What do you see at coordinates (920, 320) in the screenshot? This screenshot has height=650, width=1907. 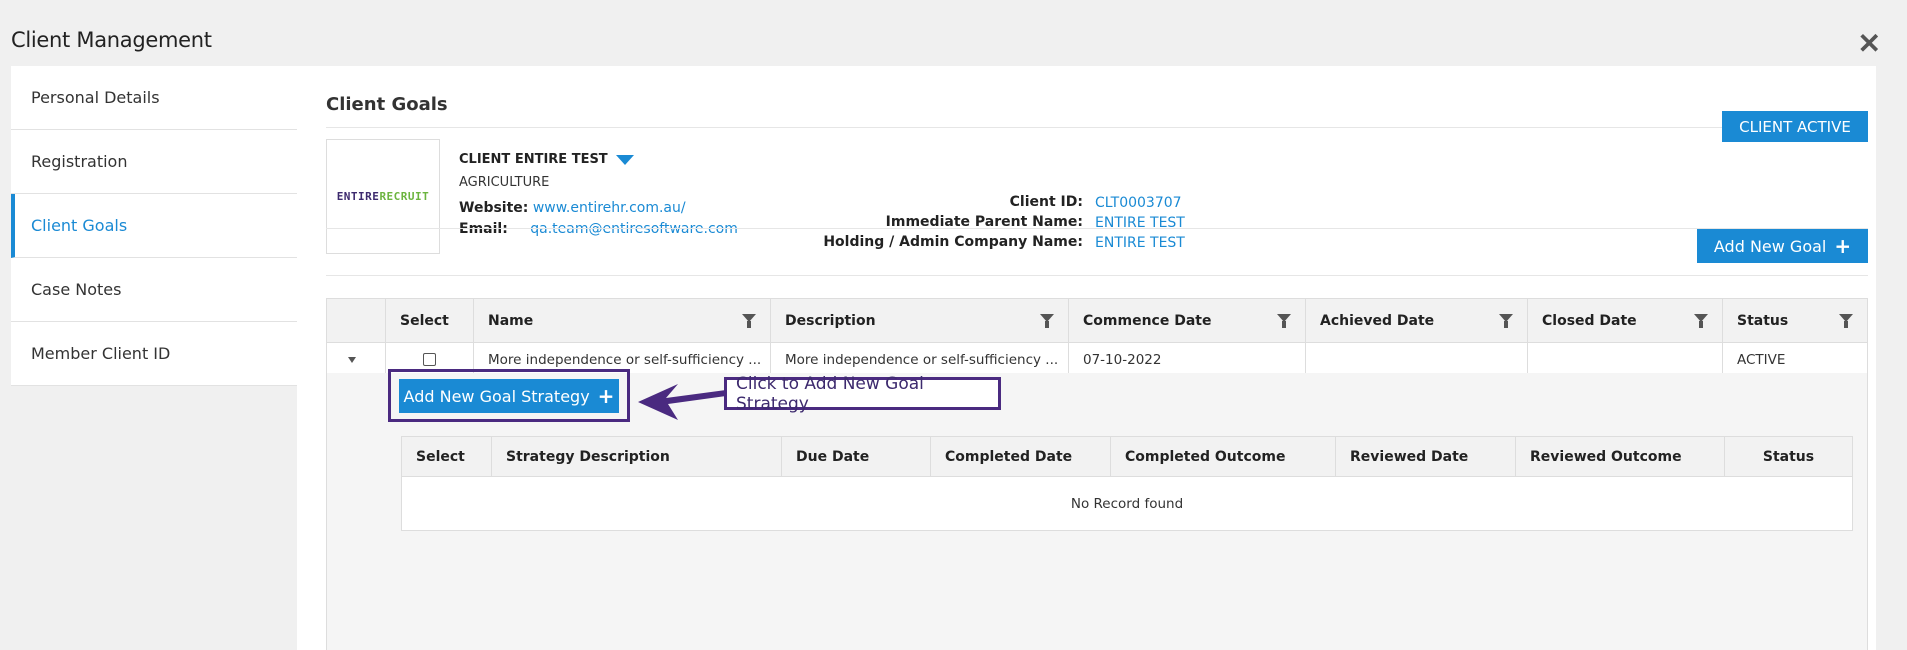 I see `header-description: Description` at bounding box center [920, 320].